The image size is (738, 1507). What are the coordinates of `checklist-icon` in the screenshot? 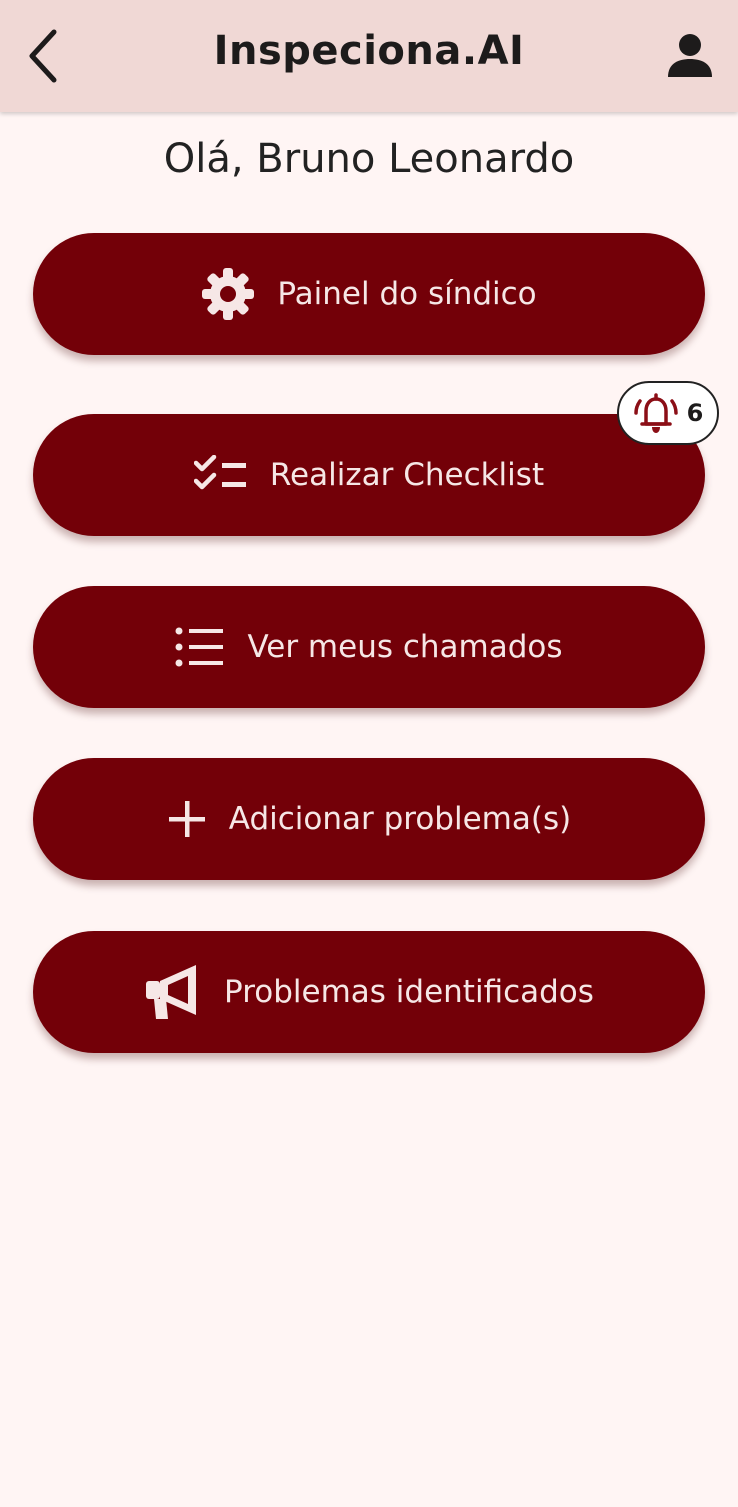 It's located at (220, 475).